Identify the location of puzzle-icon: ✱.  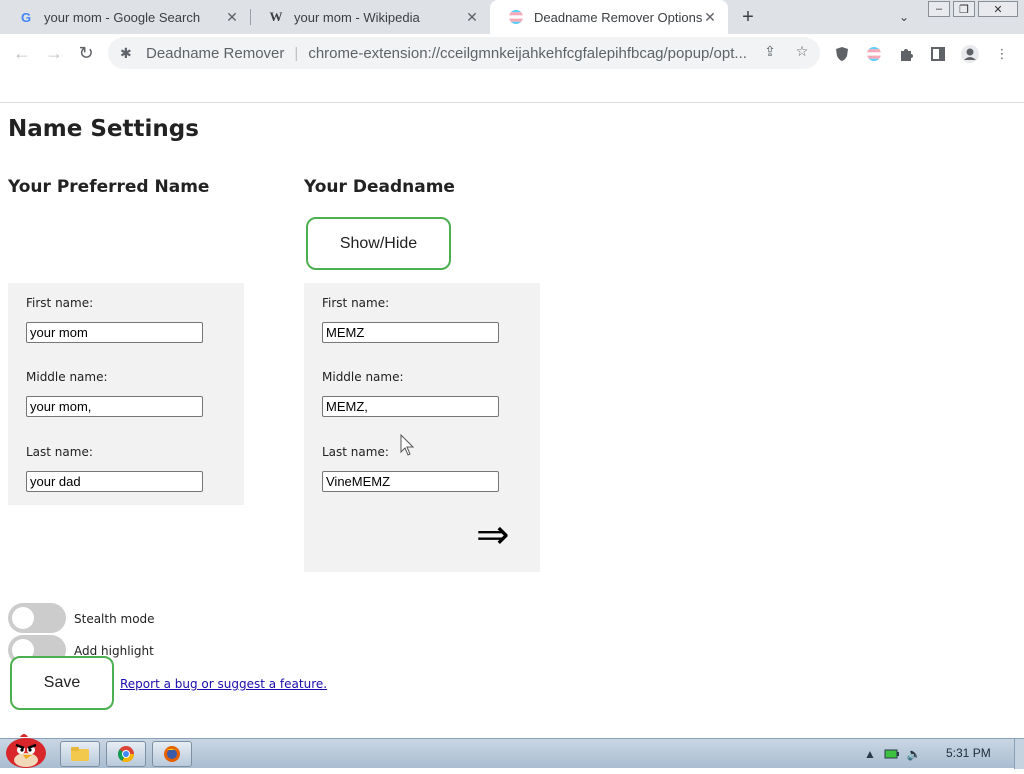
(126, 52).